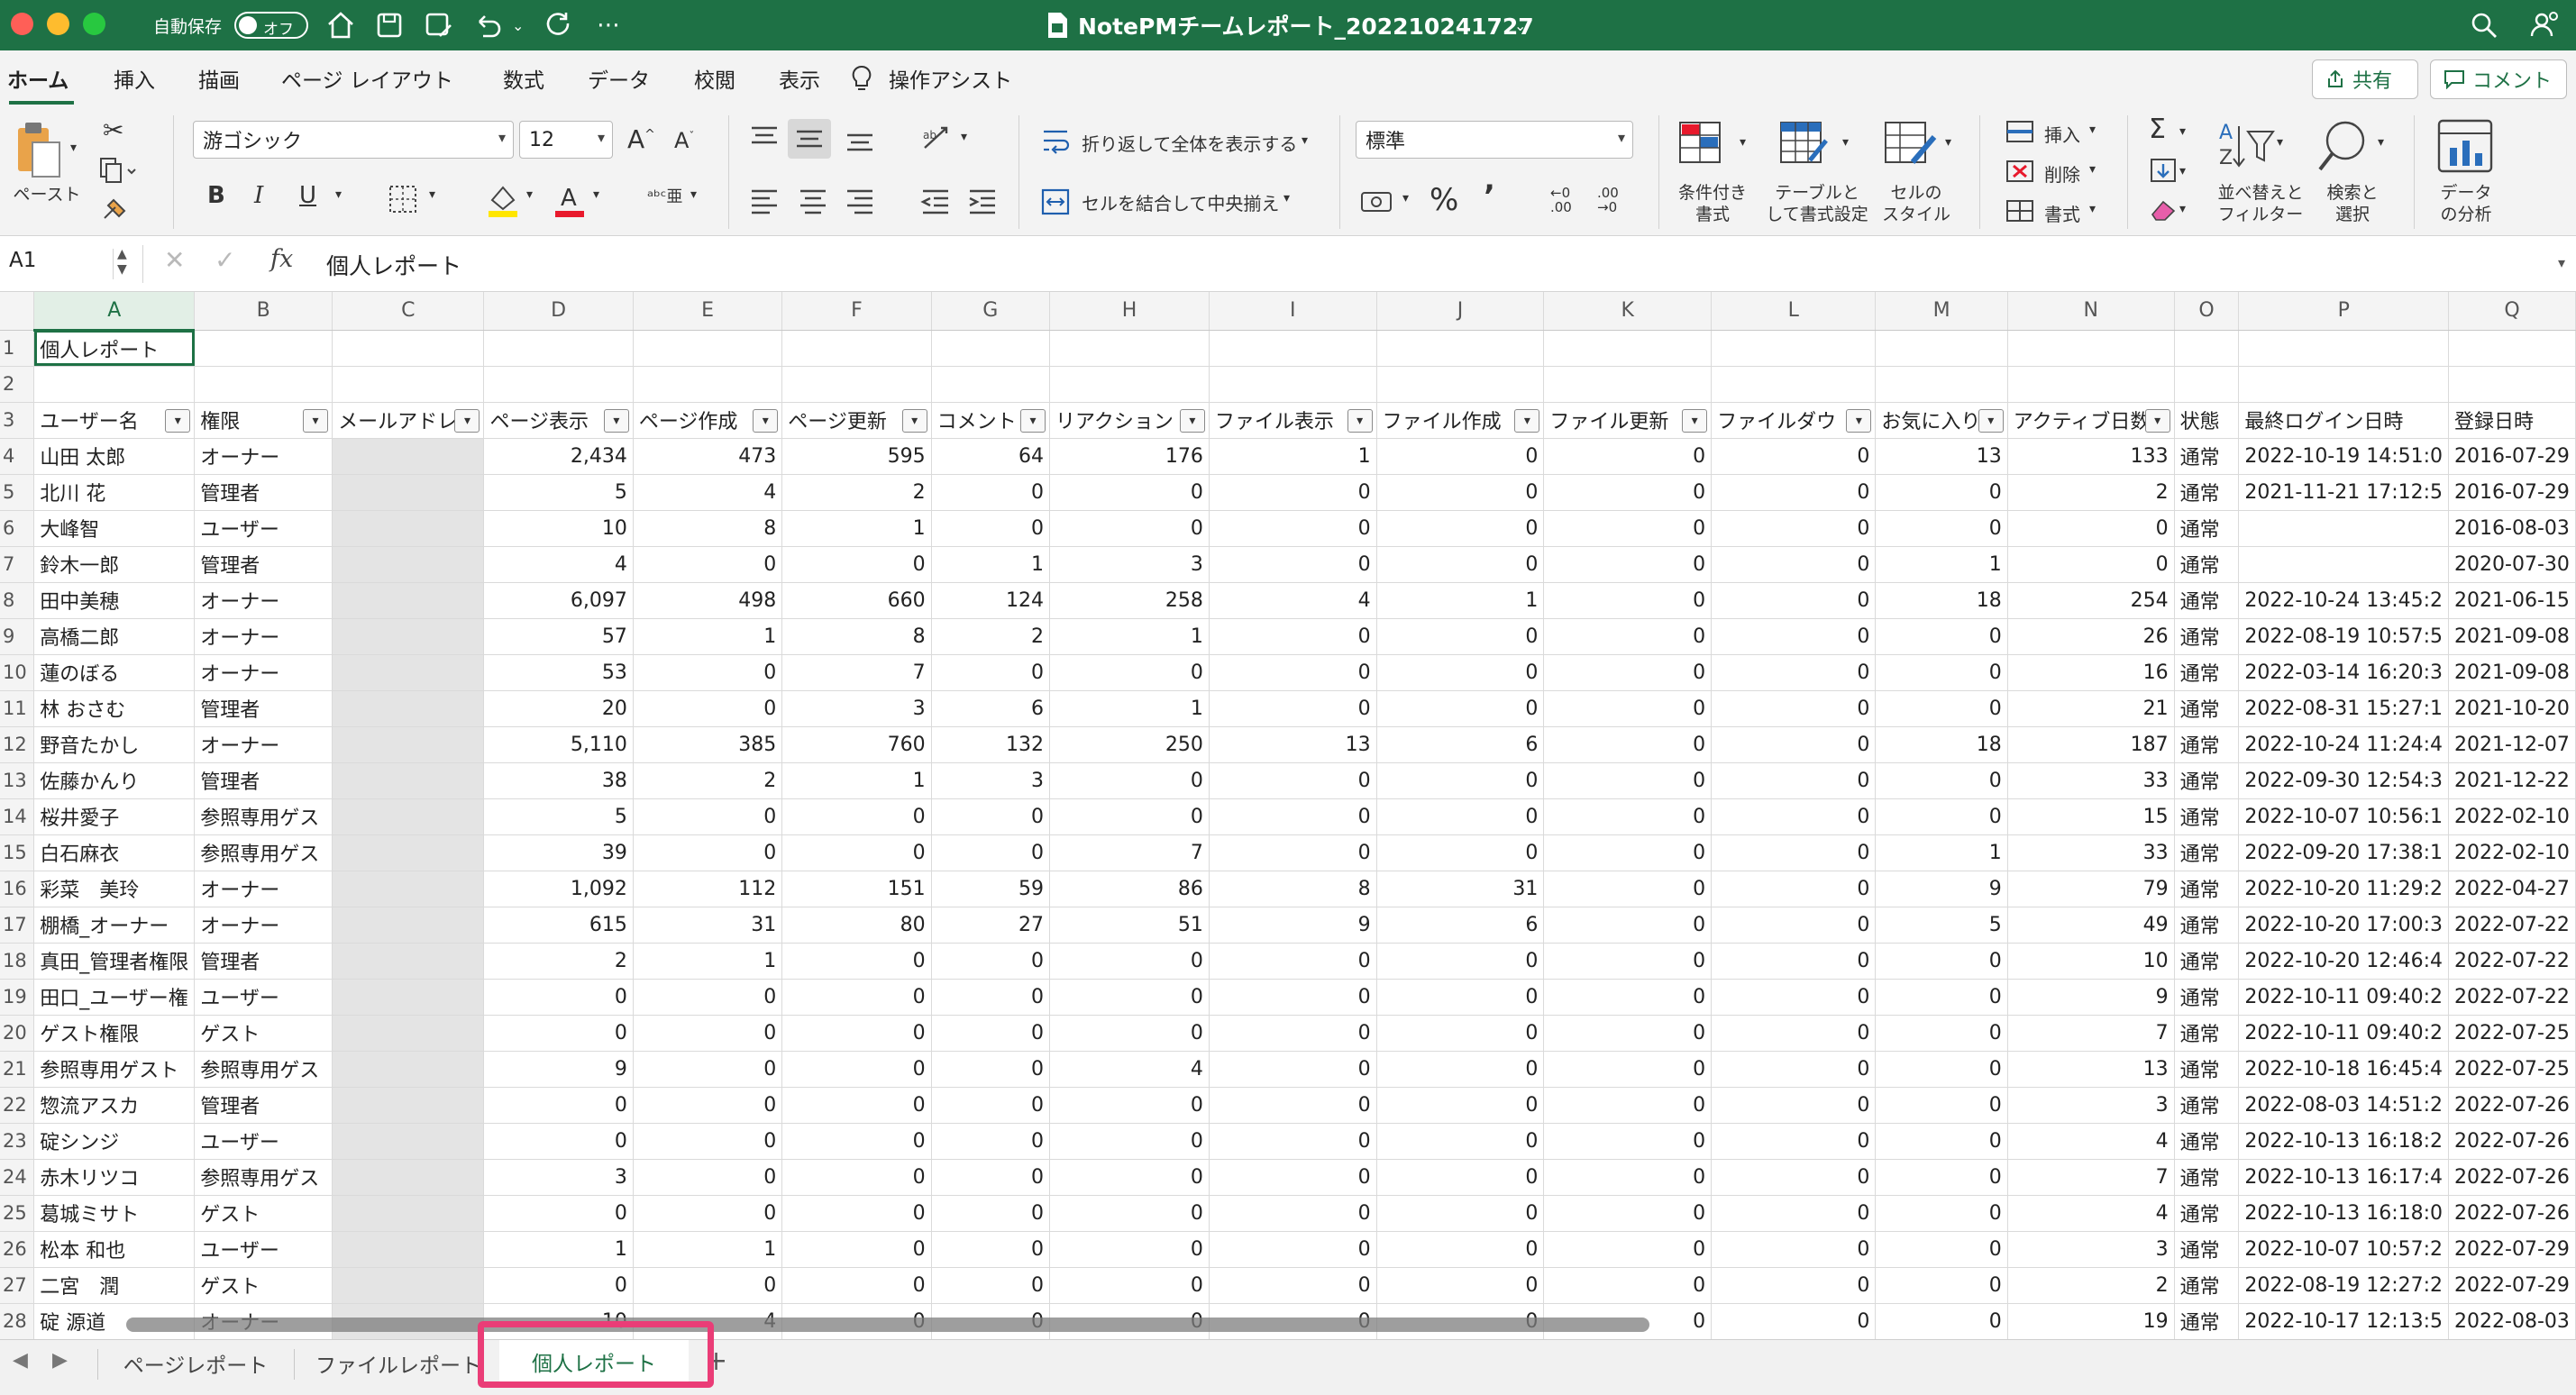  Describe the element at coordinates (1712, 203) in the screenshot. I see `conditional-formatting-label: 条件付き 書式` at that location.